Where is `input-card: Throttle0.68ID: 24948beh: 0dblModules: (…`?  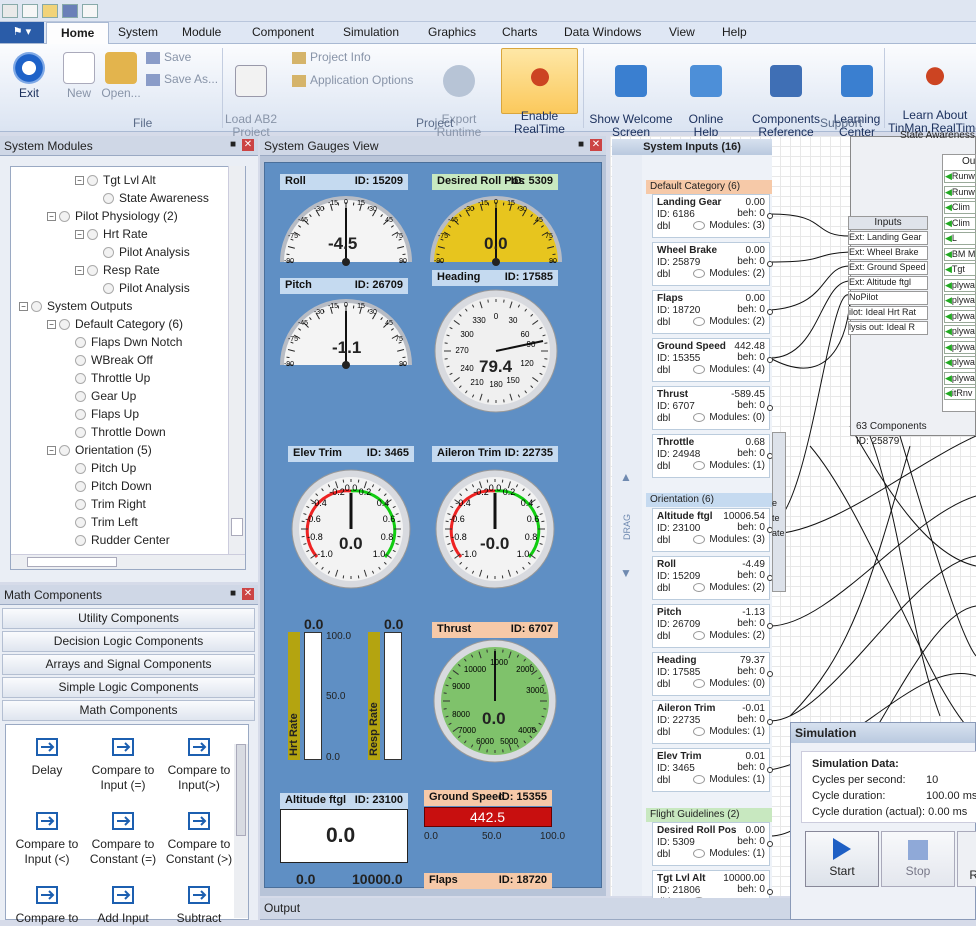 input-card: Throttle0.68ID: 24948beh: 0dblModules: (… is located at coordinates (711, 456).